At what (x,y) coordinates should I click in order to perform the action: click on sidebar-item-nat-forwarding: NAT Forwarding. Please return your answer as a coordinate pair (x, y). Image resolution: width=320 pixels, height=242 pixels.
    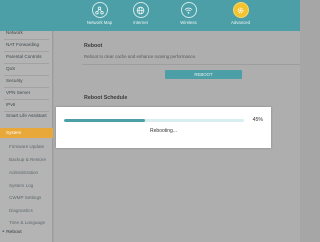
    Looking at the image, I should click on (26, 45).